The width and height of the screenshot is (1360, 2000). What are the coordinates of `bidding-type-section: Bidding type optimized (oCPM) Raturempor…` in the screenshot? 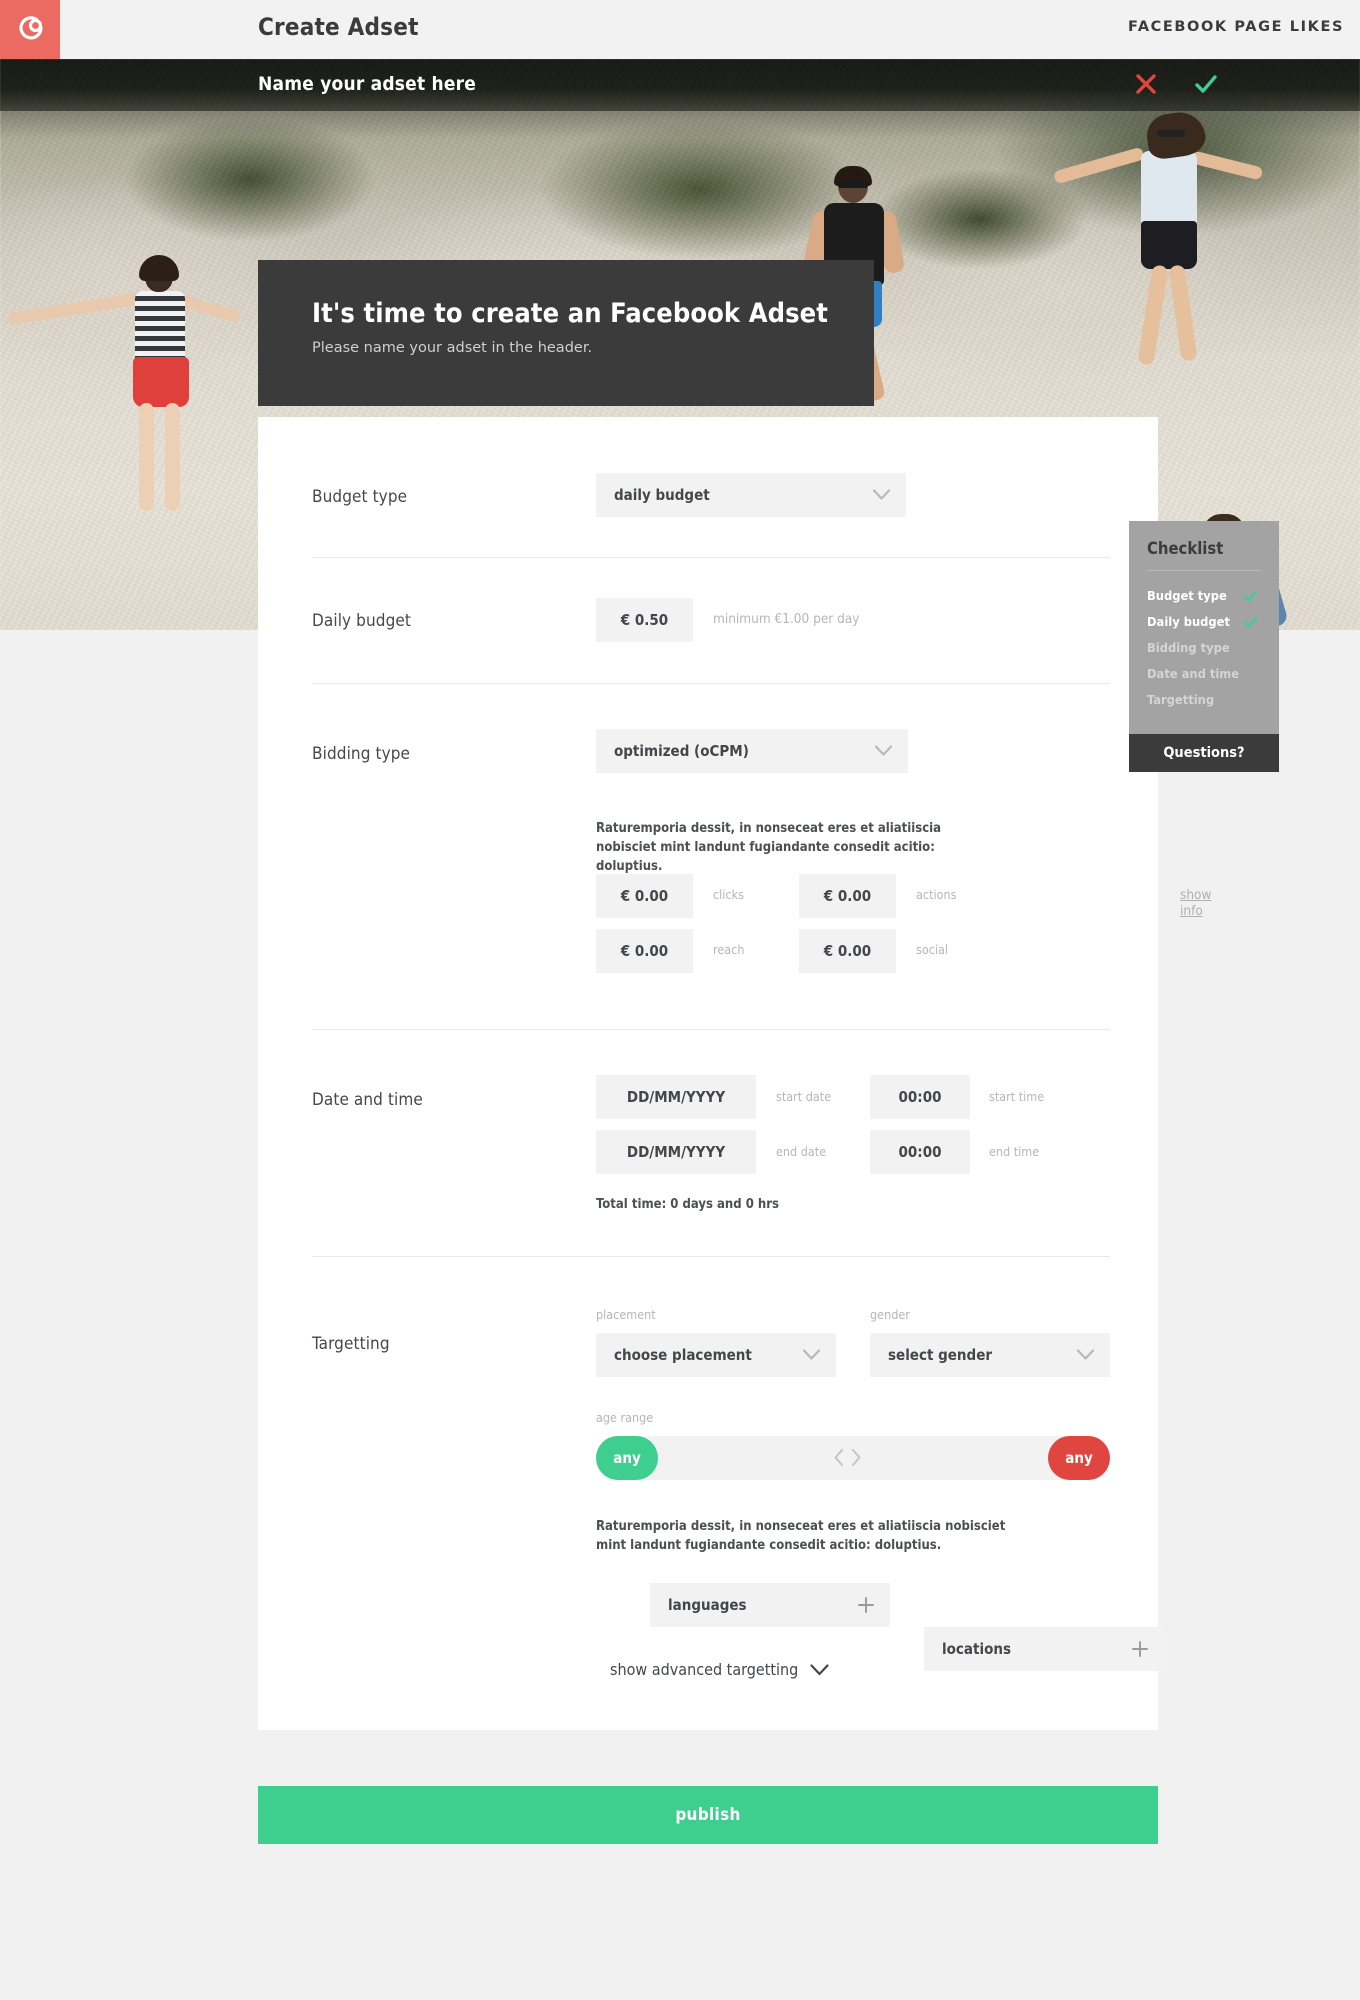 It's located at (708, 856).